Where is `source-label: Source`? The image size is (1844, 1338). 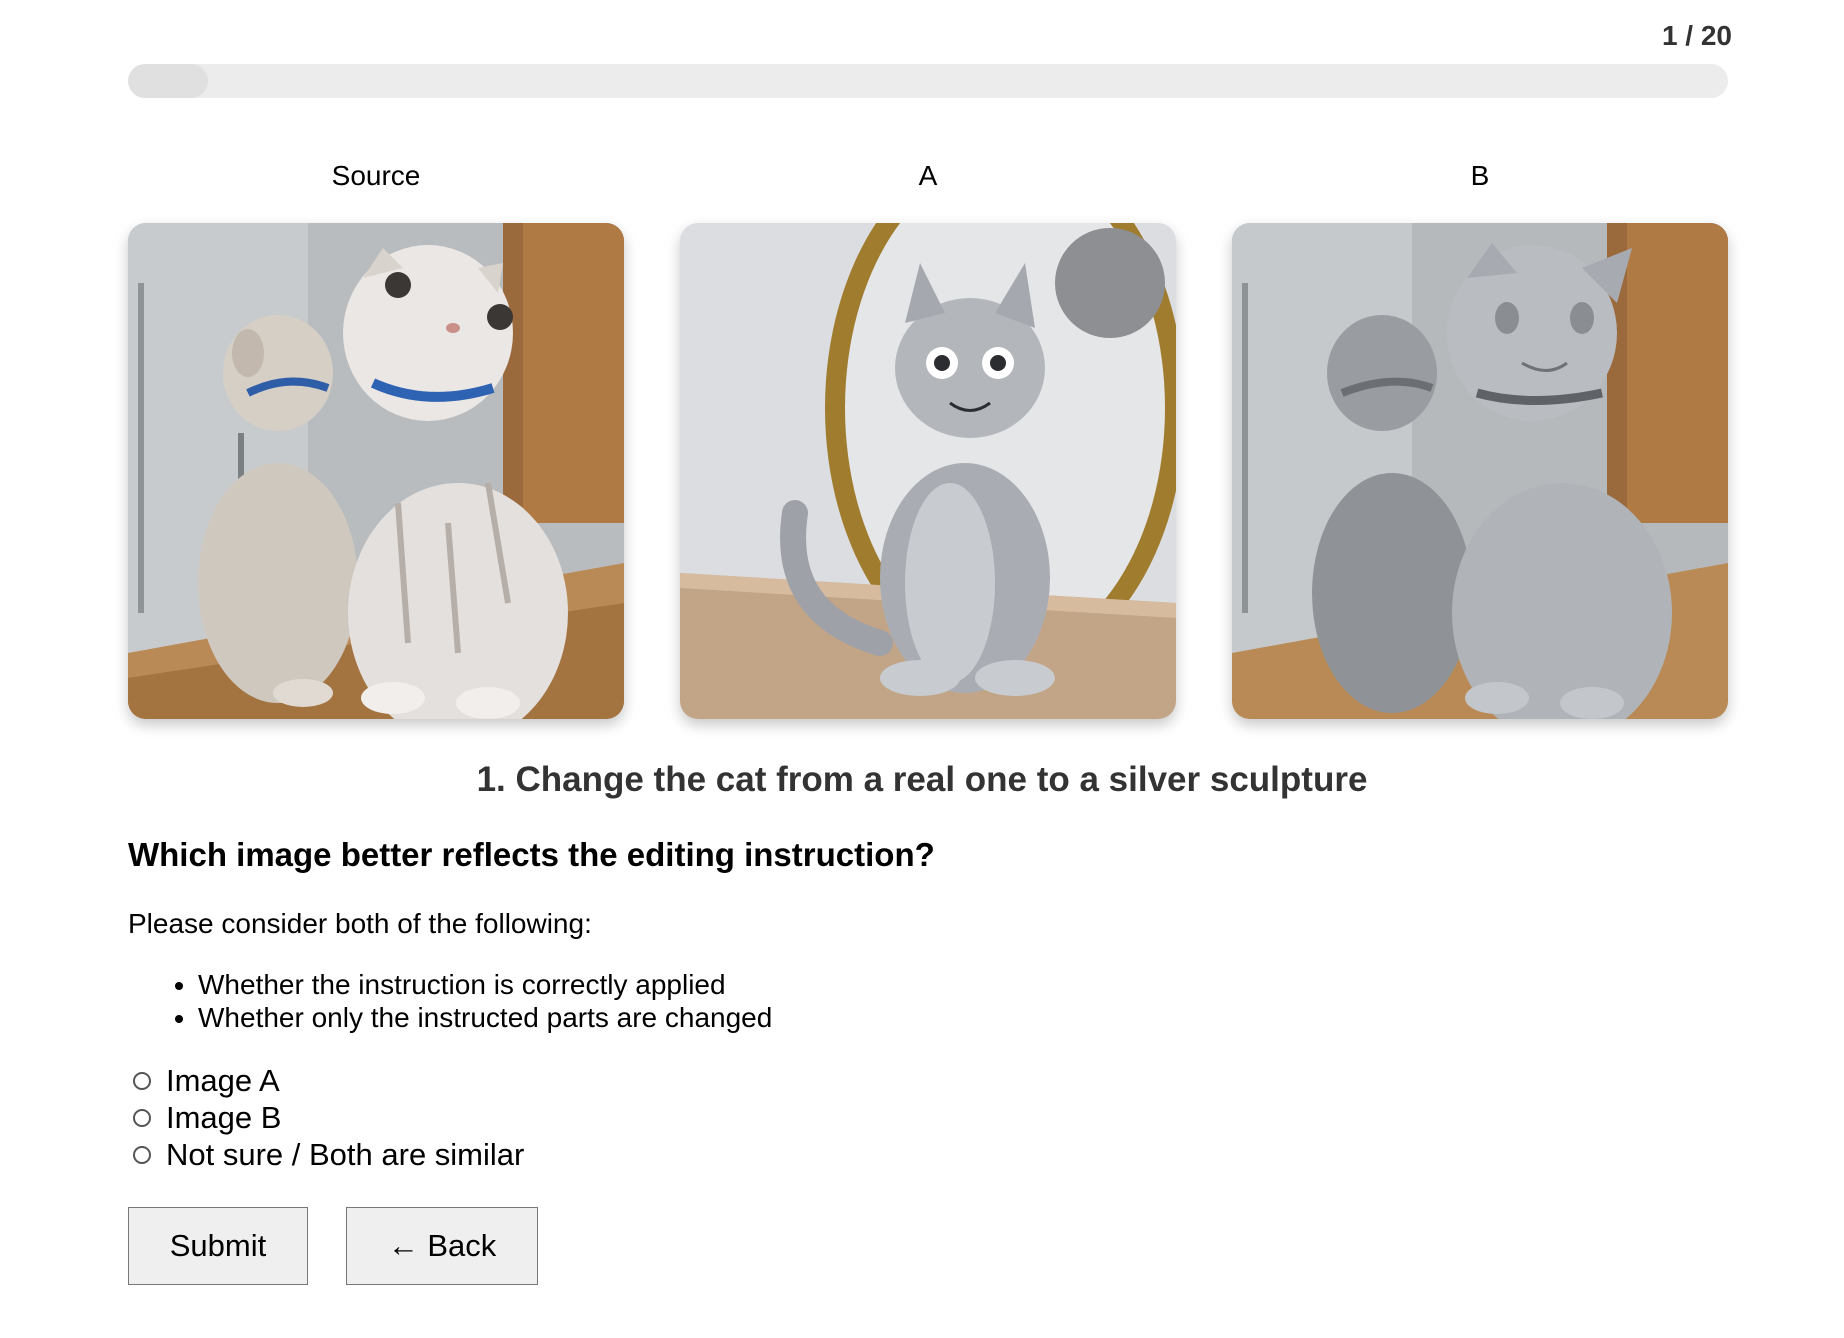 source-label: Source is located at coordinates (376, 175).